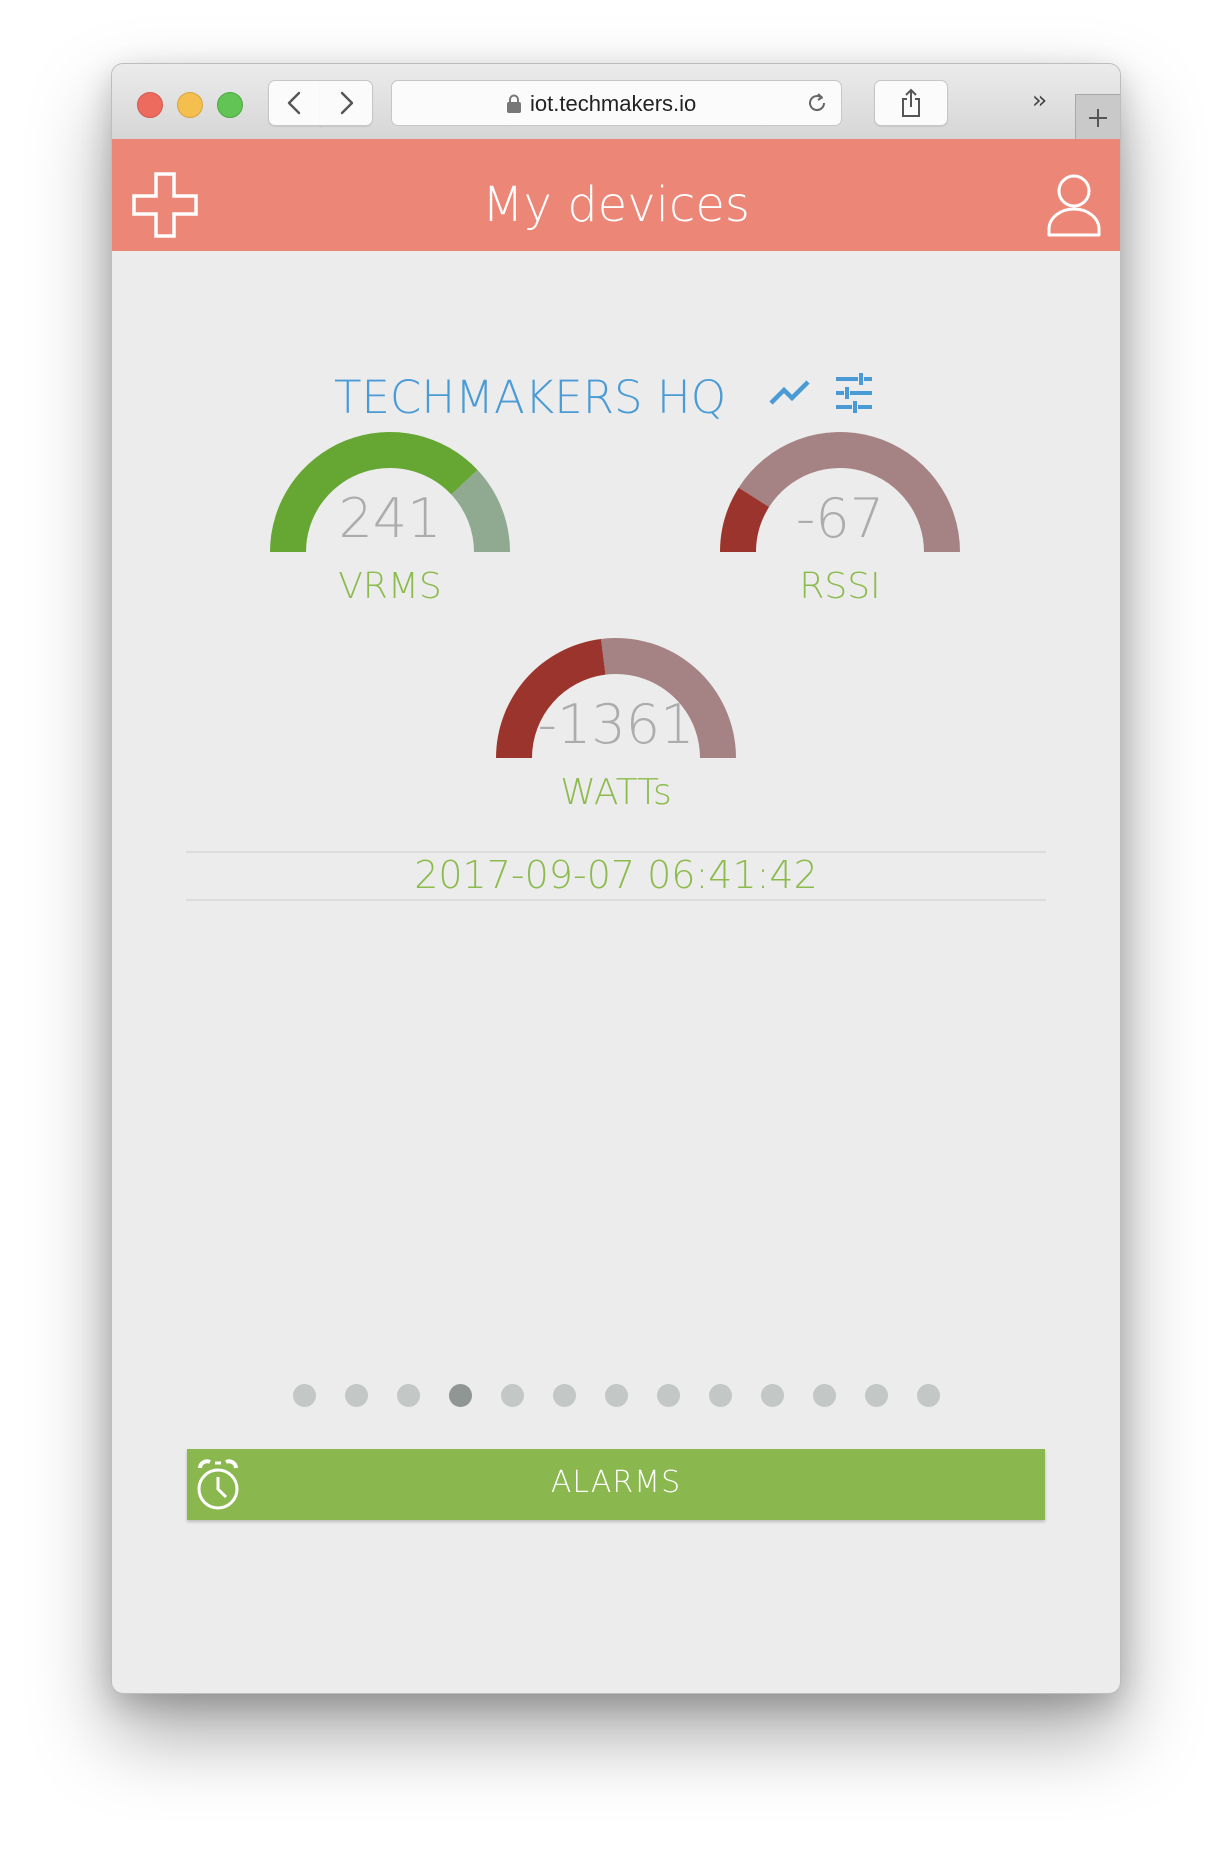 This screenshot has width=1232, height=1852. What do you see at coordinates (817, 103) in the screenshot?
I see `reload-icon` at bounding box center [817, 103].